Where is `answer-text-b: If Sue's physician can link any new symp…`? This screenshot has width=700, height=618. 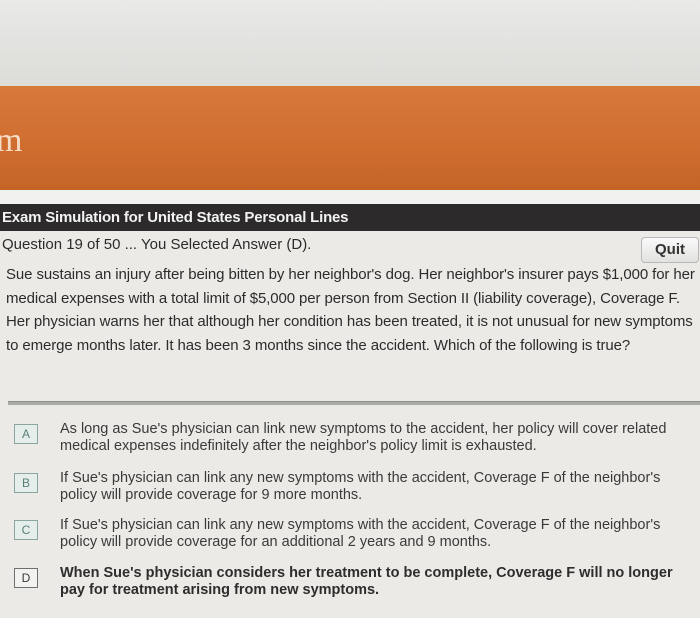 answer-text-b: If Sue's physician can link any new symp… is located at coordinates (375, 487).